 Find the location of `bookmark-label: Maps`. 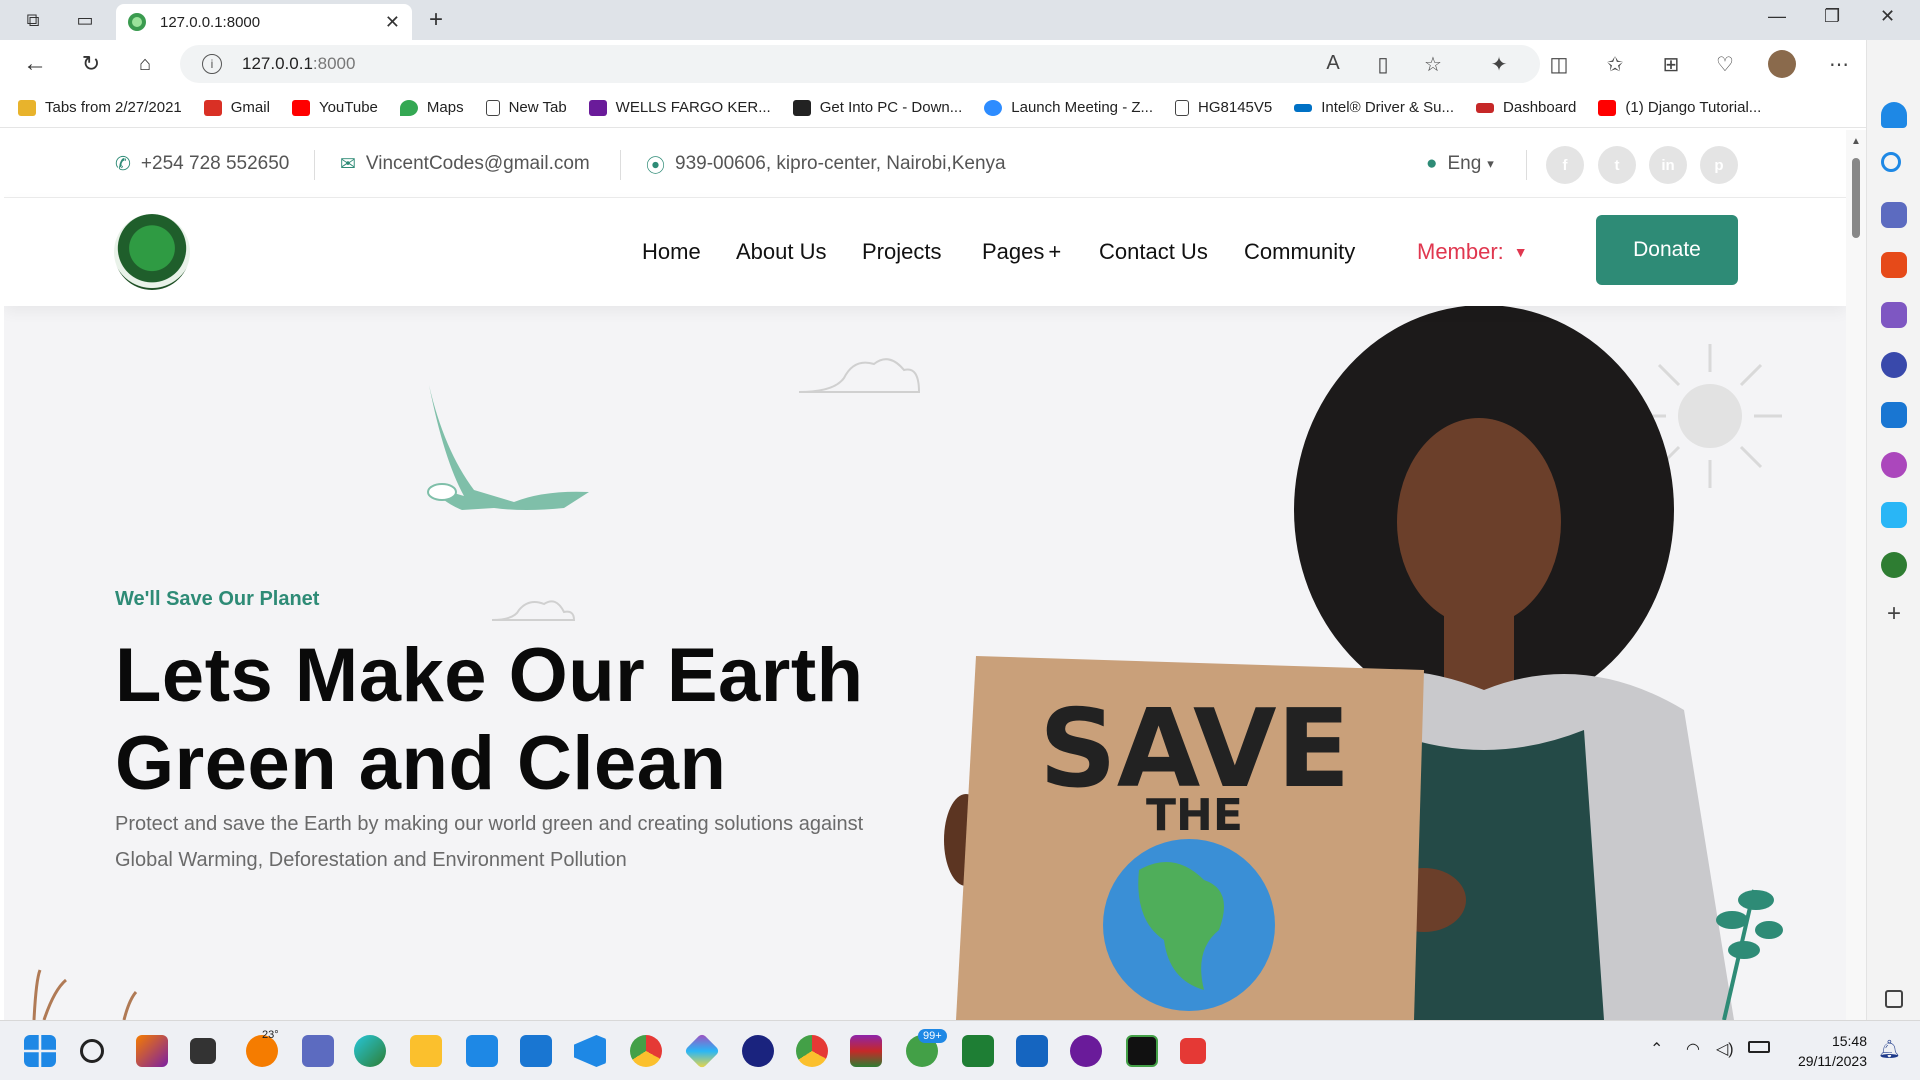

bookmark-label: Maps is located at coordinates (445, 107).